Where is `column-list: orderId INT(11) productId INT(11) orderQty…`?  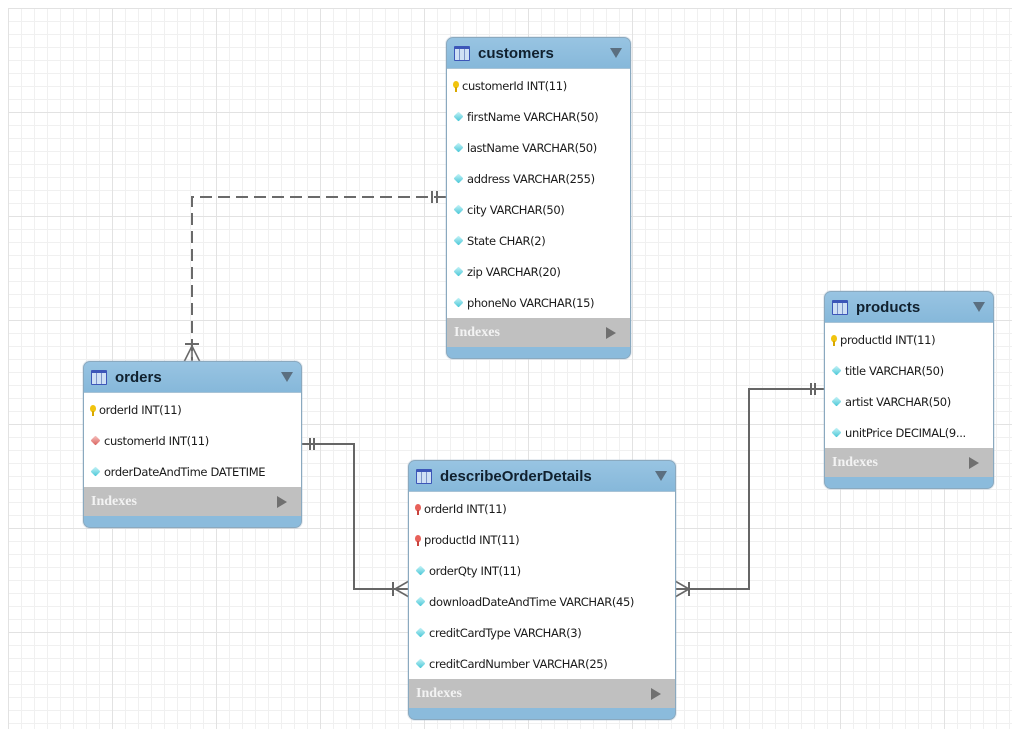
column-list: orderId INT(11) productId INT(11) orderQty… is located at coordinates (542, 585).